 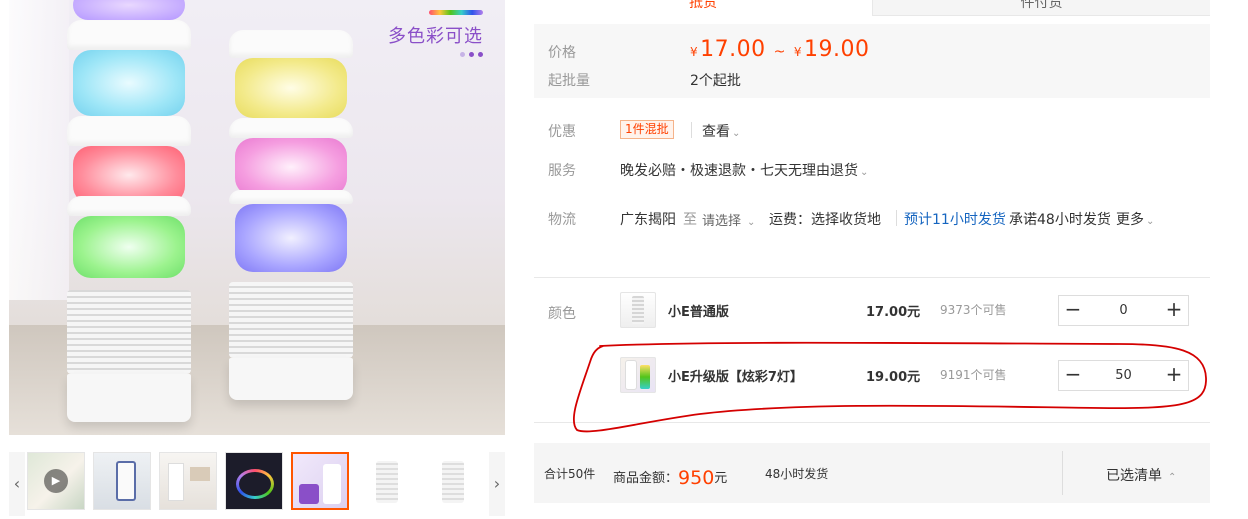 What do you see at coordinates (739, 171) in the screenshot?
I see `service-text-label: 晚发必赔・极速退款・七天无理由退货` at bounding box center [739, 171].